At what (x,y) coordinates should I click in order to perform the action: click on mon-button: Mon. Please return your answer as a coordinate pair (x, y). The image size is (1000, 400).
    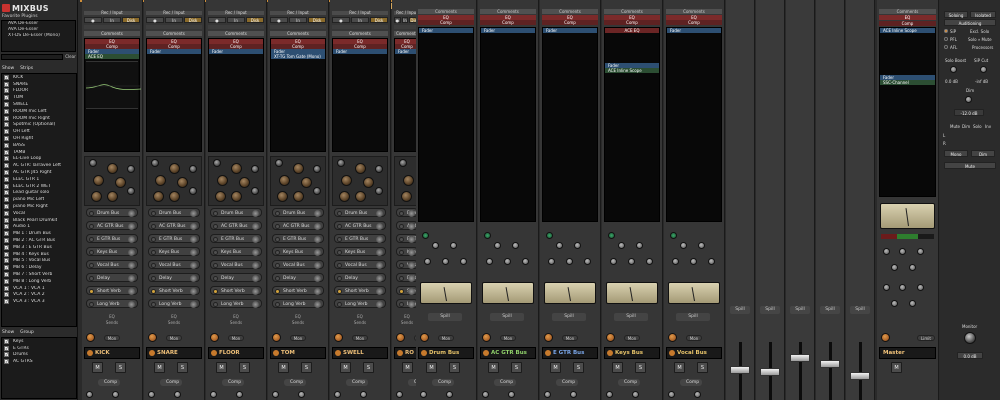
    Looking at the image, I should click on (632, 338).